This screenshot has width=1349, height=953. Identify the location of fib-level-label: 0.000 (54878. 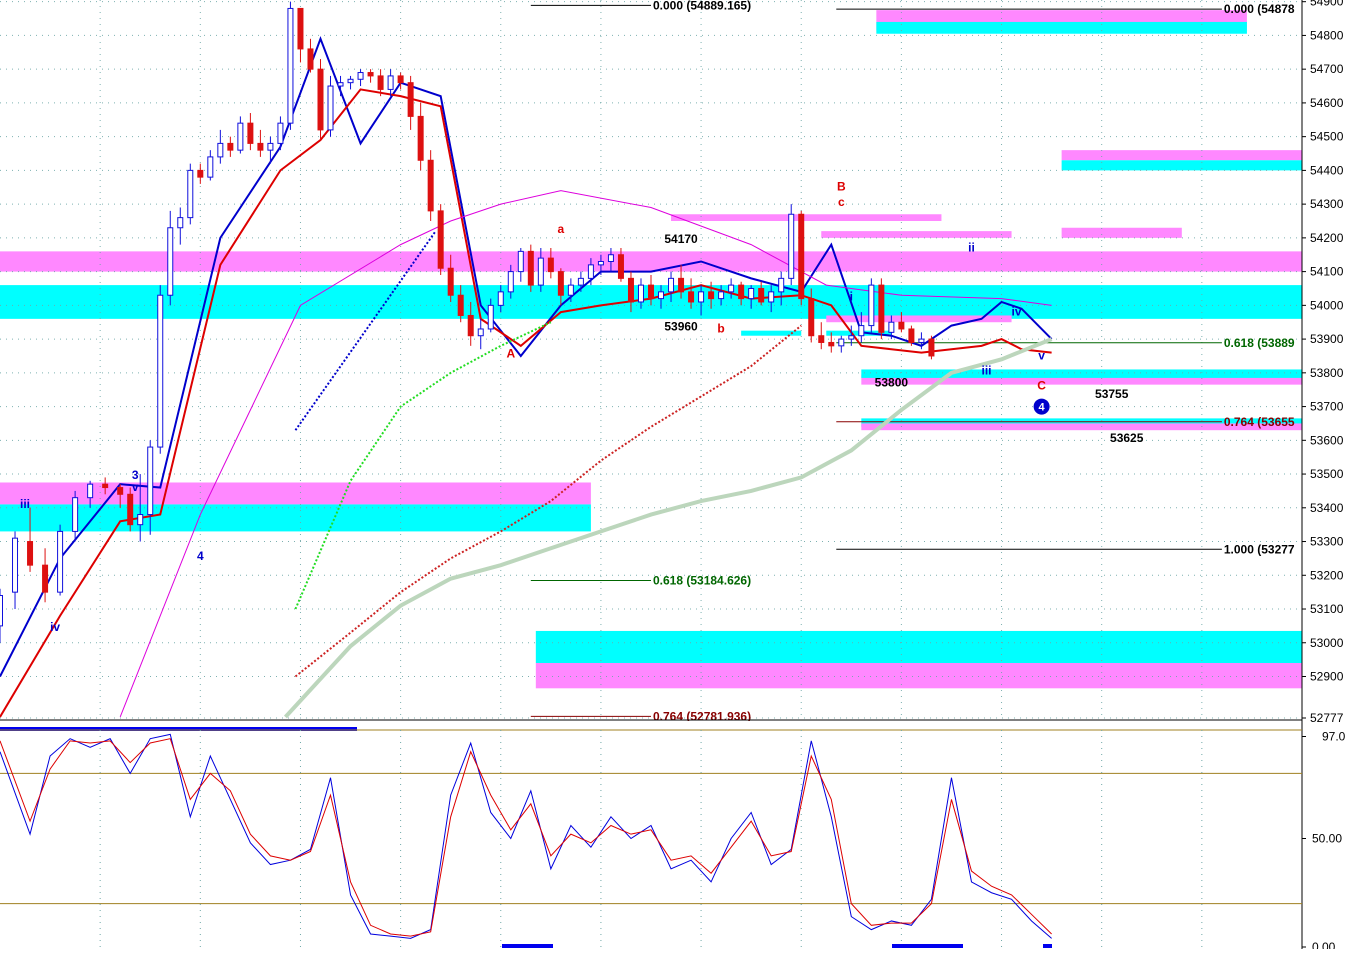
(1259, 9).